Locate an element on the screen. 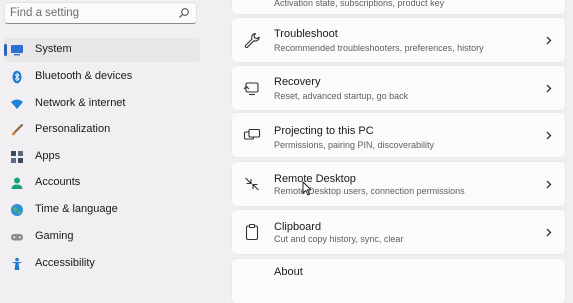 The height and width of the screenshot is (303, 573). remote-desktop-title: Remote Desktop is located at coordinates (315, 179).